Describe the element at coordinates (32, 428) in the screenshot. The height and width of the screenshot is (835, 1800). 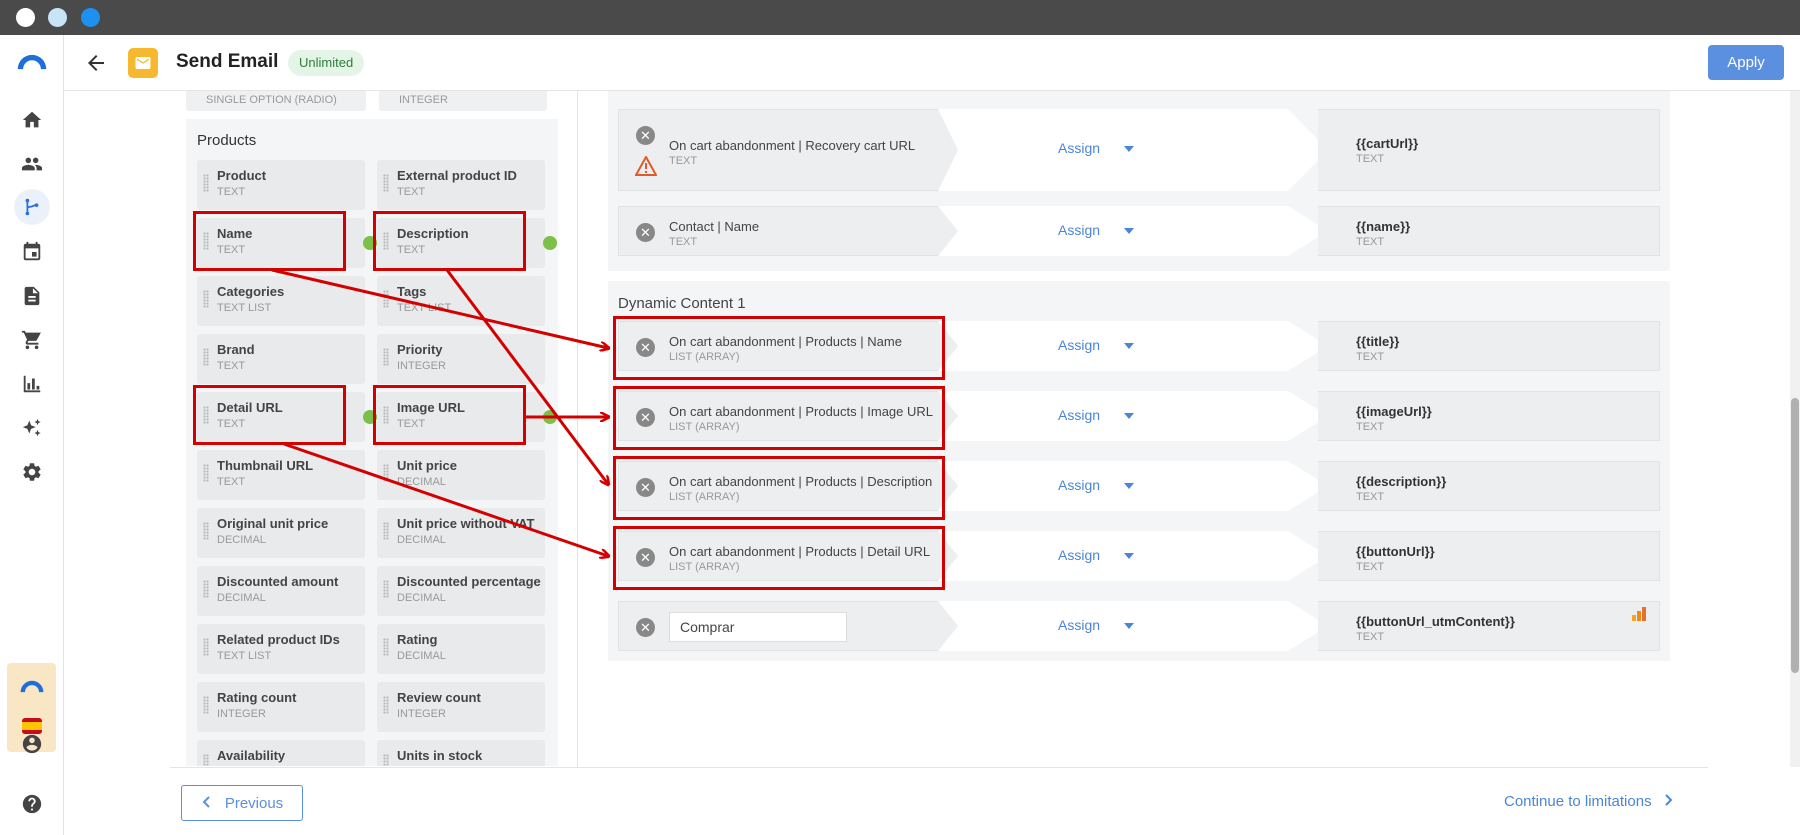
I see `sparkle-icon` at that location.